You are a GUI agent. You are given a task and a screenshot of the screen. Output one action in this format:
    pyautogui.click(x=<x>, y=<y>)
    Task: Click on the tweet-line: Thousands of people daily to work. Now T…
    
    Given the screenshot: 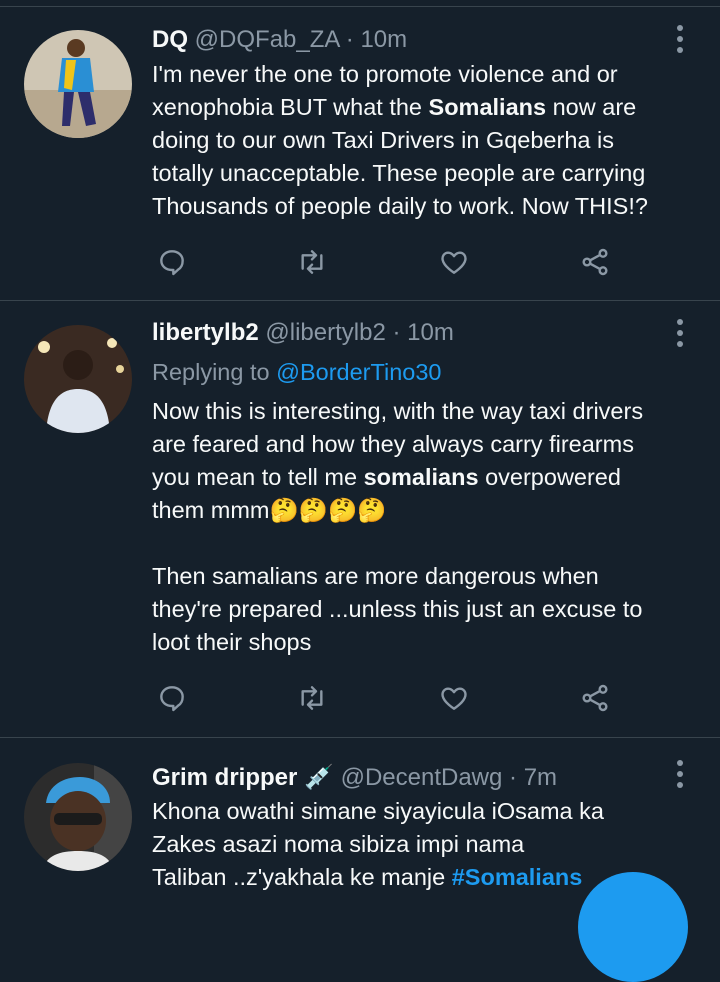 What is the action you would take?
    pyautogui.click(x=400, y=206)
    